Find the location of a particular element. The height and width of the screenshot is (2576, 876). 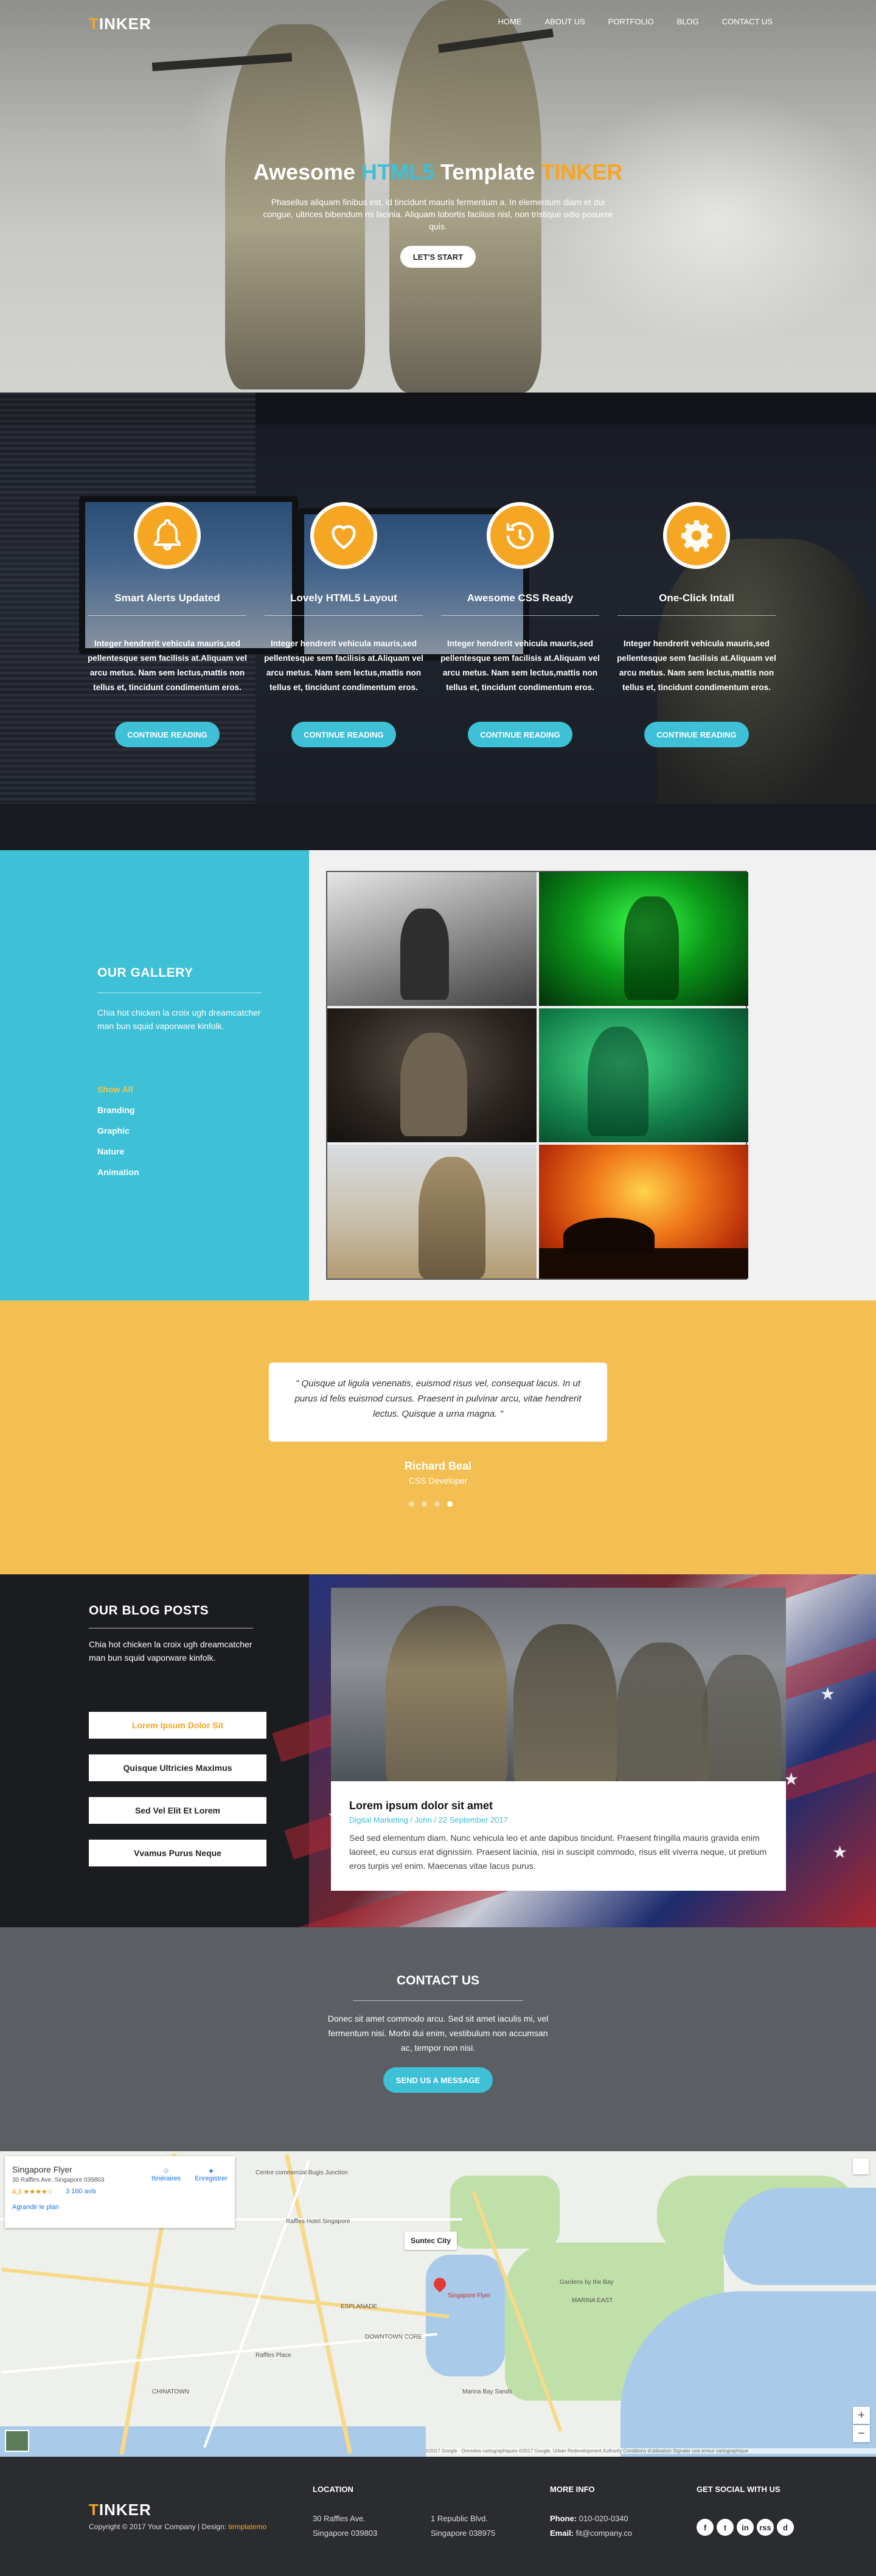

gallery-image-sunset-sniper is located at coordinates (643, 1212).